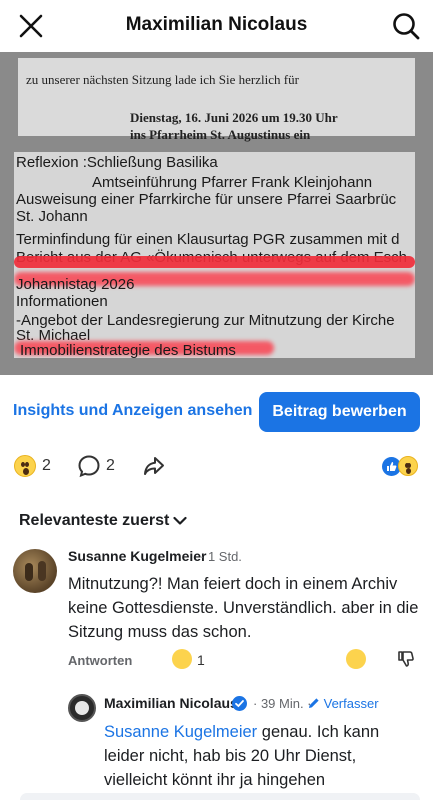 The width and height of the screenshot is (433, 800). What do you see at coordinates (214, 262) in the screenshot?
I see `red-highlight-mark` at bounding box center [214, 262].